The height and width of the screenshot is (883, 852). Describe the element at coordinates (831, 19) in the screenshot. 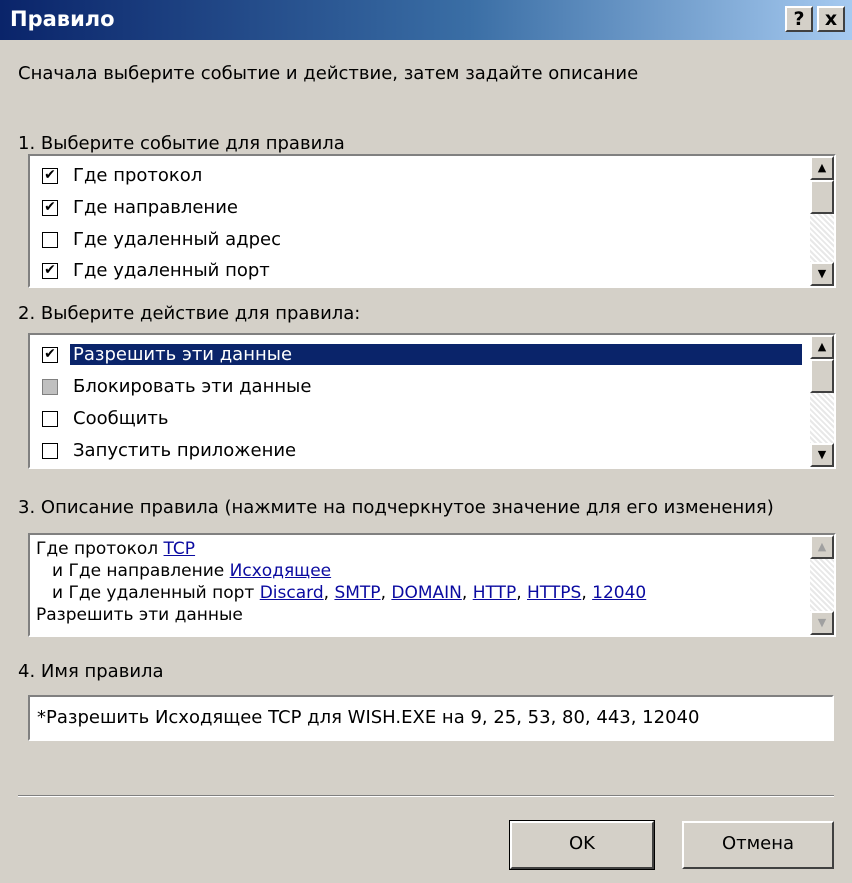

I see `close-button: x` at that location.